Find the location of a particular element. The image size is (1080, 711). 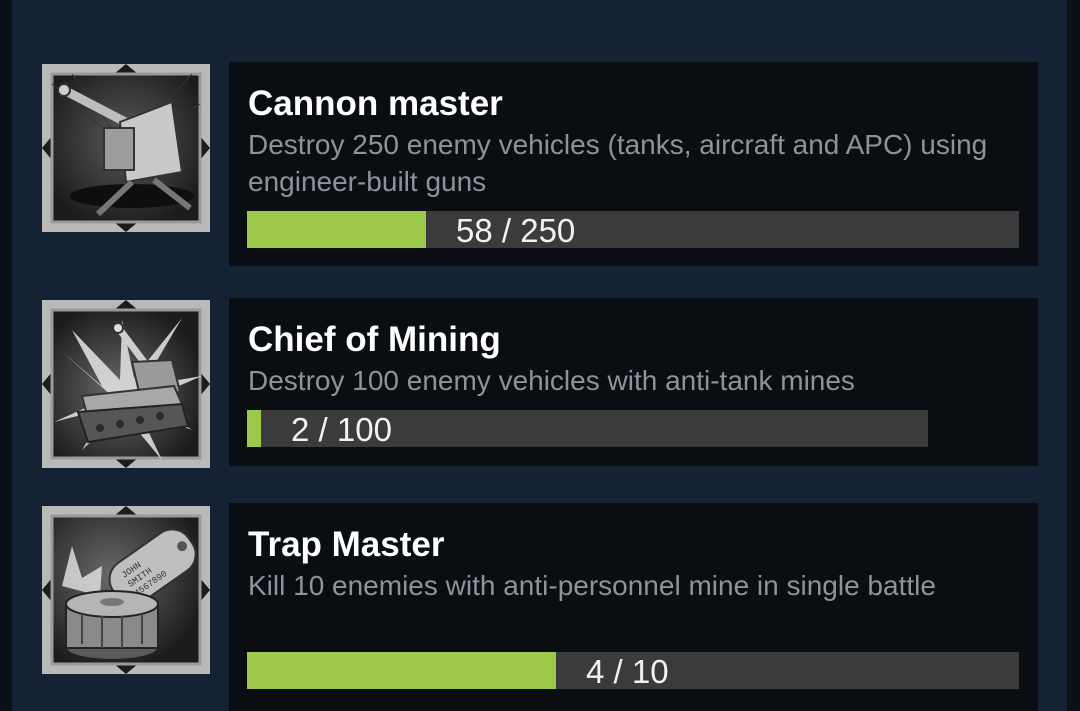

mine-dogtag-icon: JOHN SMITH 4567890 is located at coordinates (126, 590).